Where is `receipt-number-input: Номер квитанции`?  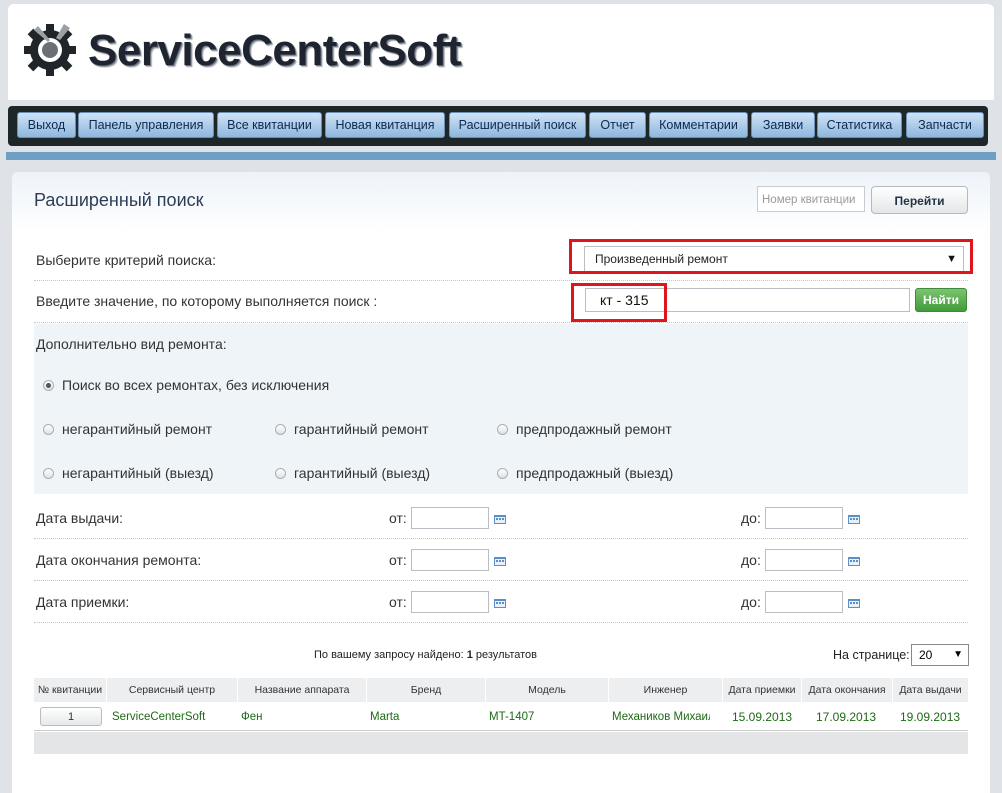 receipt-number-input: Номер квитанции is located at coordinates (811, 199).